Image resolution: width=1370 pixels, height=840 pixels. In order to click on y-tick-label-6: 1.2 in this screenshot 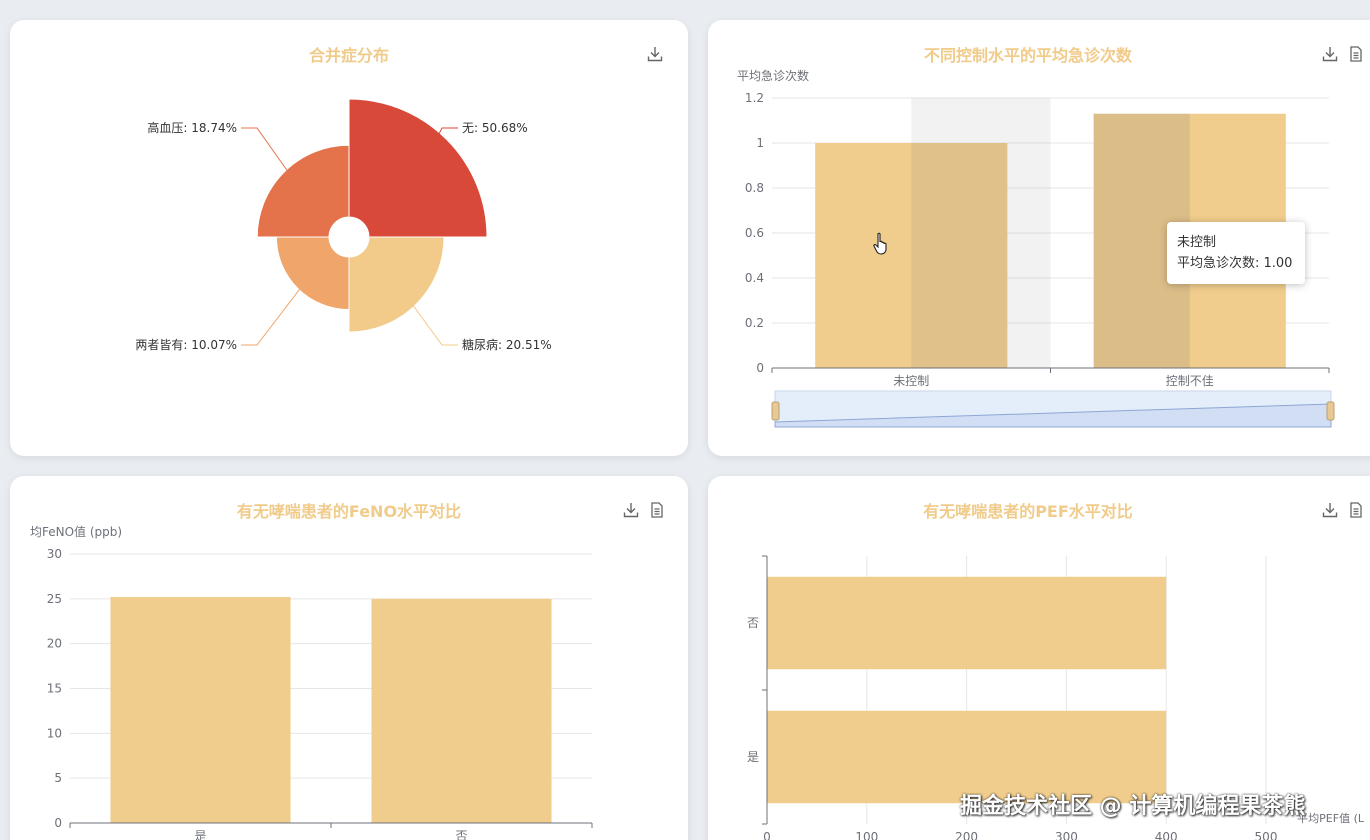, I will do `click(754, 98)`.